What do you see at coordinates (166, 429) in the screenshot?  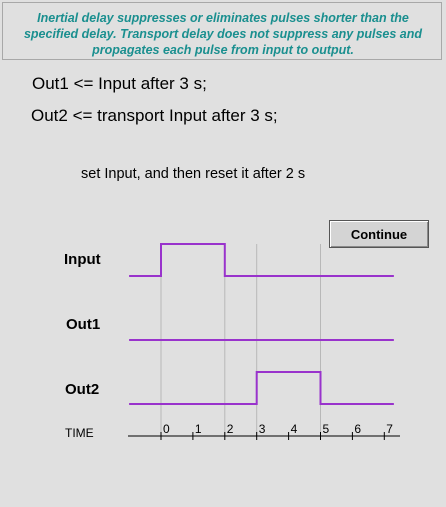 I see `time-tick-label: 0` at bounding box center [166, 429].